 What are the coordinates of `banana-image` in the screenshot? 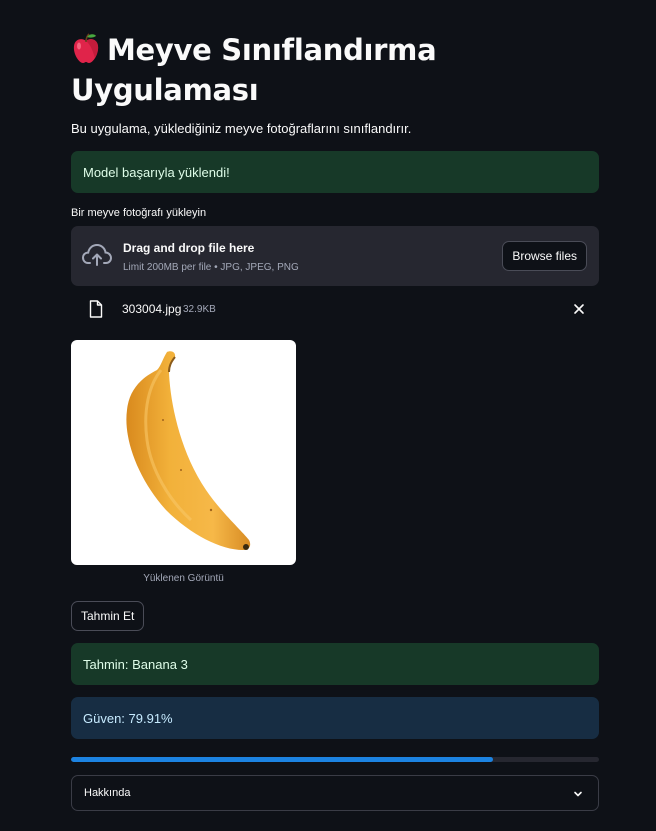 It's located at (188, 450).